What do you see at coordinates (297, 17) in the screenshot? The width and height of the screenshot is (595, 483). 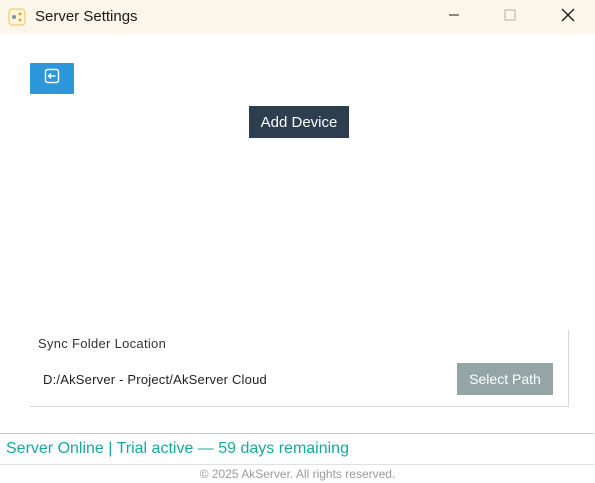 I see `title-bar: Server Settings` at bounding box center [297, 17].